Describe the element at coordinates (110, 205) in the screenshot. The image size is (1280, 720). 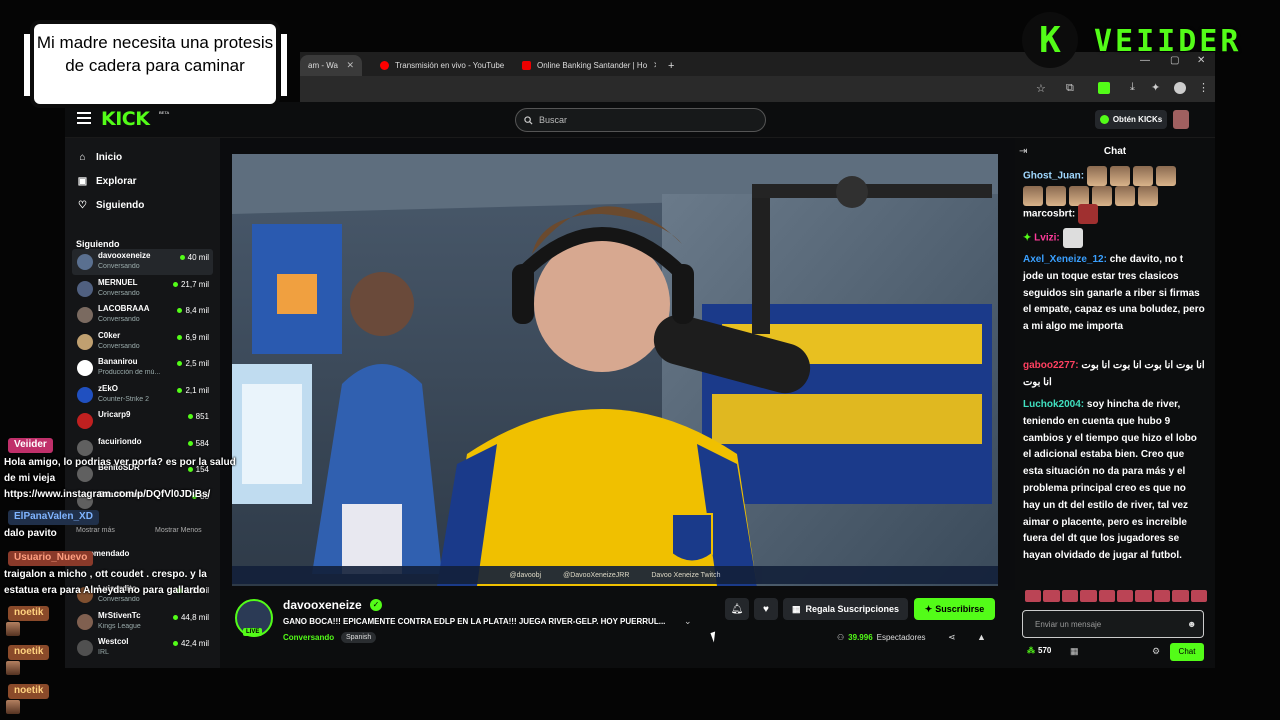
I see `nav-following: ♡ Siguiendo` at that location.